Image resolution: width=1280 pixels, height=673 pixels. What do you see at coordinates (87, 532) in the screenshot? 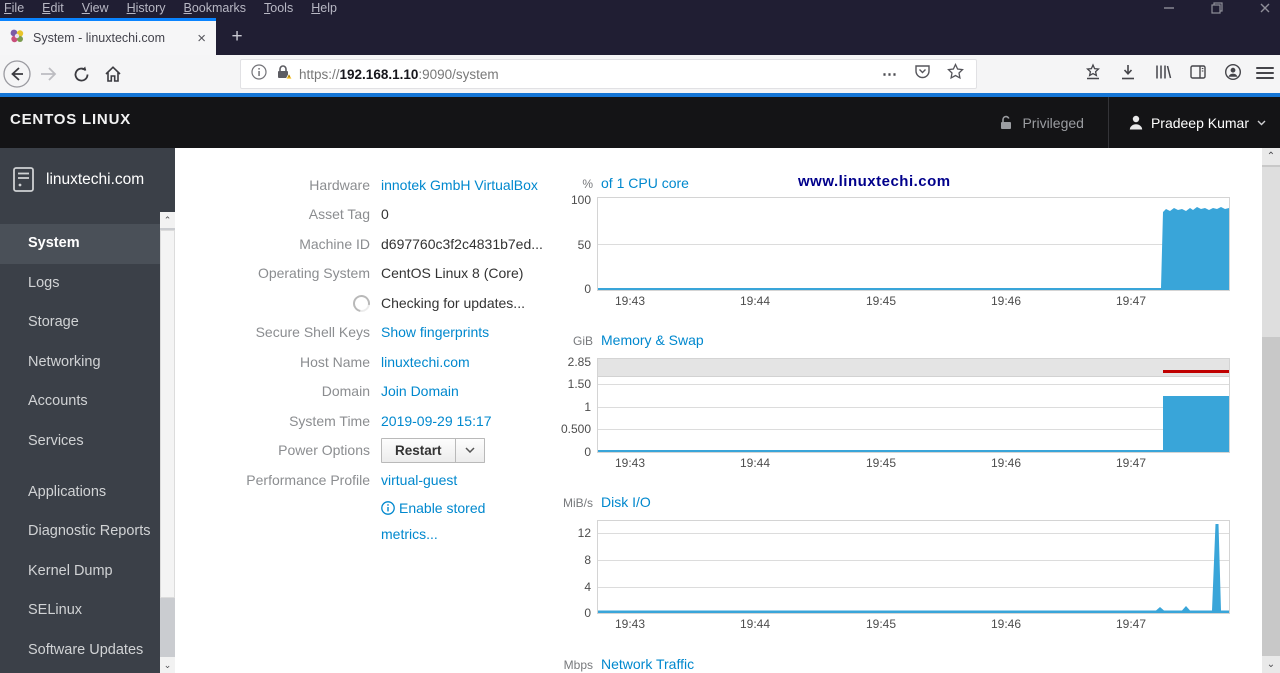
I see `sidebar-item-diagnostic-reports: Diagnostic Reports` at bounding box center [87, 532].